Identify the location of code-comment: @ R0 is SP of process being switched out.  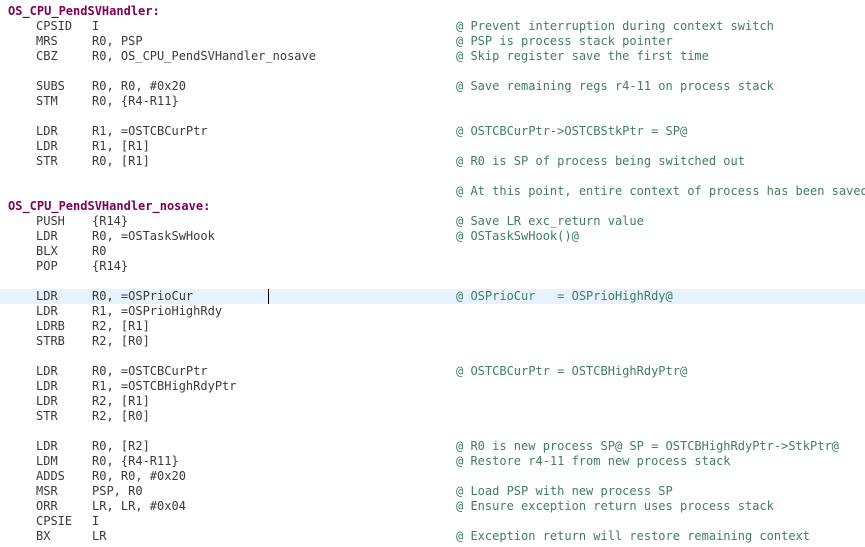
(600, 161).